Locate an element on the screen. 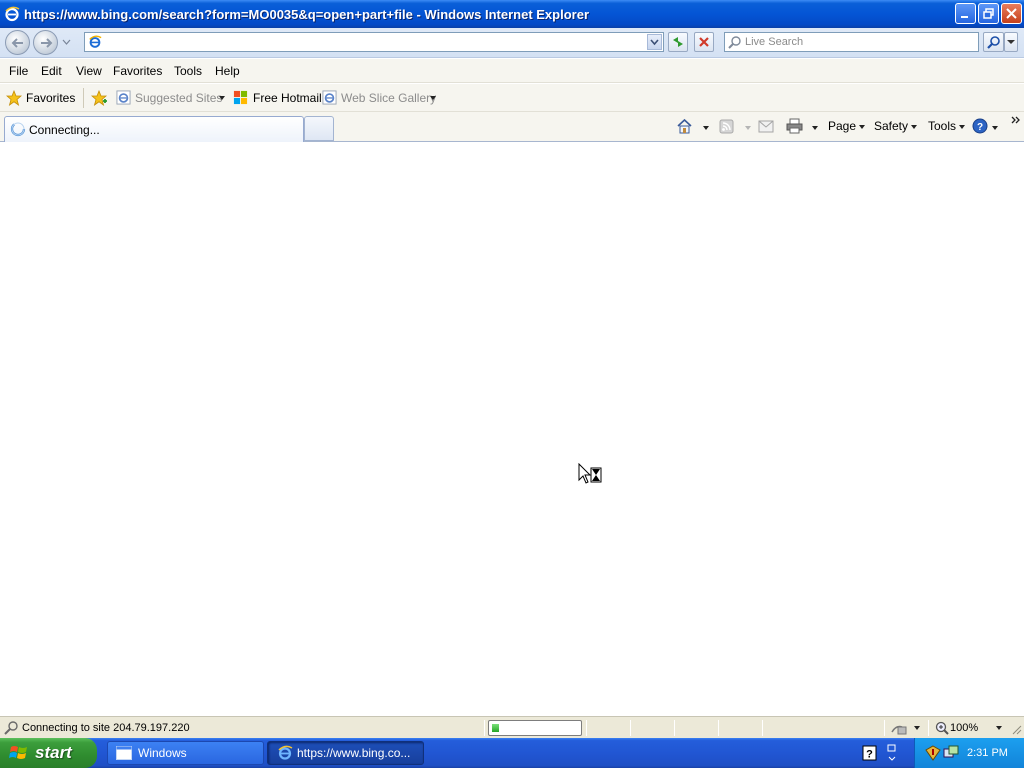  suggested-sites-dropdown-icon is located at coordinates (222, 98).